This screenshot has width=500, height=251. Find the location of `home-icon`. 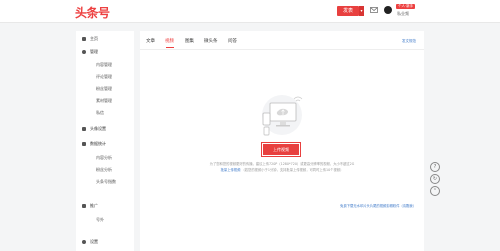

home-icon is located at coordinates (84, 39).